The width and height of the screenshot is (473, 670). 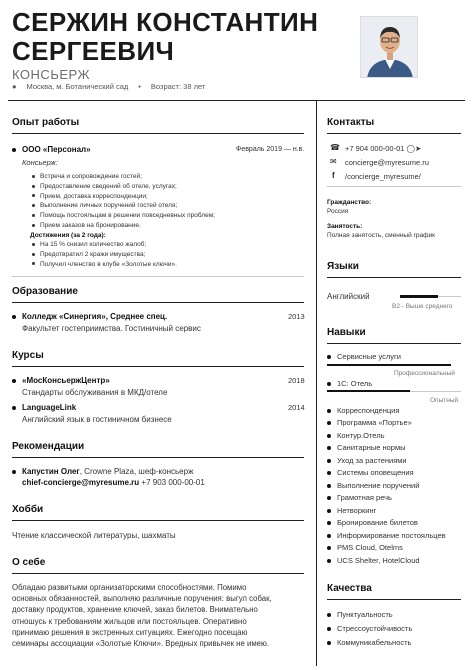 I want to click on language-name: Английский, so click(x=348, y=296).